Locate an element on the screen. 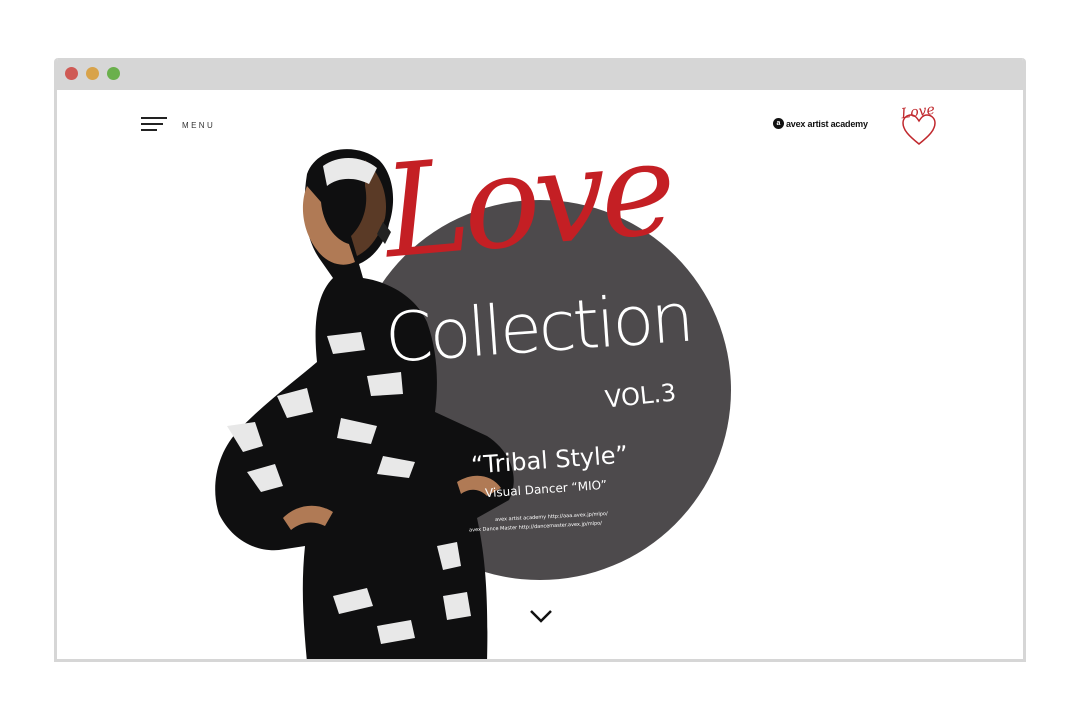  menu-label: MENU is located at coordinates (199, 125).